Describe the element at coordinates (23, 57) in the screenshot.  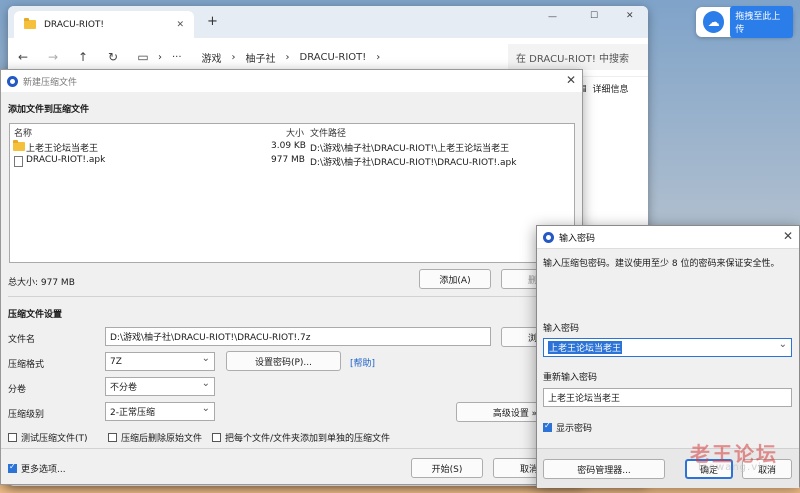
I see `back-icon: ←` at that location.